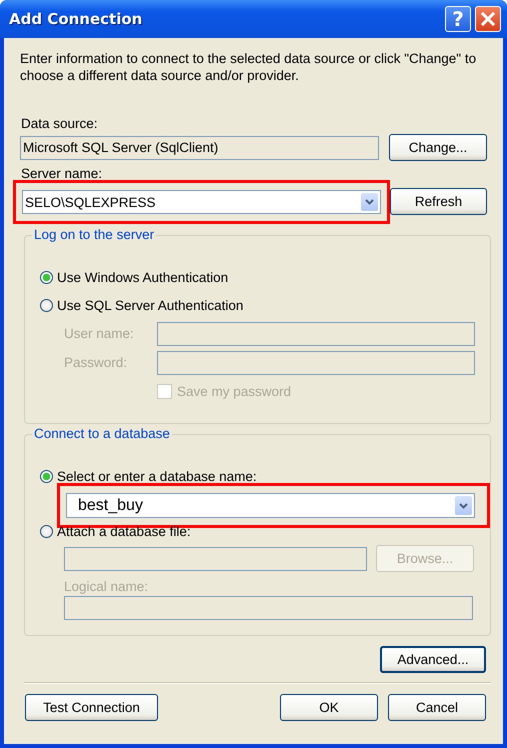 This screenshot has height=748, width=507. What do you see at coordinates (102, 433) in the screenshot?
I see `group-title: Connect to a database` at bounding box center [102, 433].